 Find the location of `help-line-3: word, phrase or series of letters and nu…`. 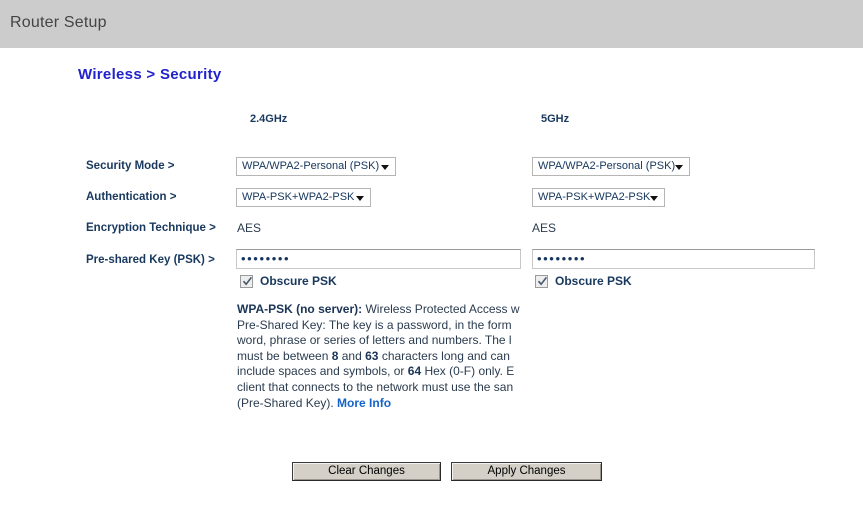

help-line-3: word, phrase or series of letters and nu… is located at coordinates (374, 340).